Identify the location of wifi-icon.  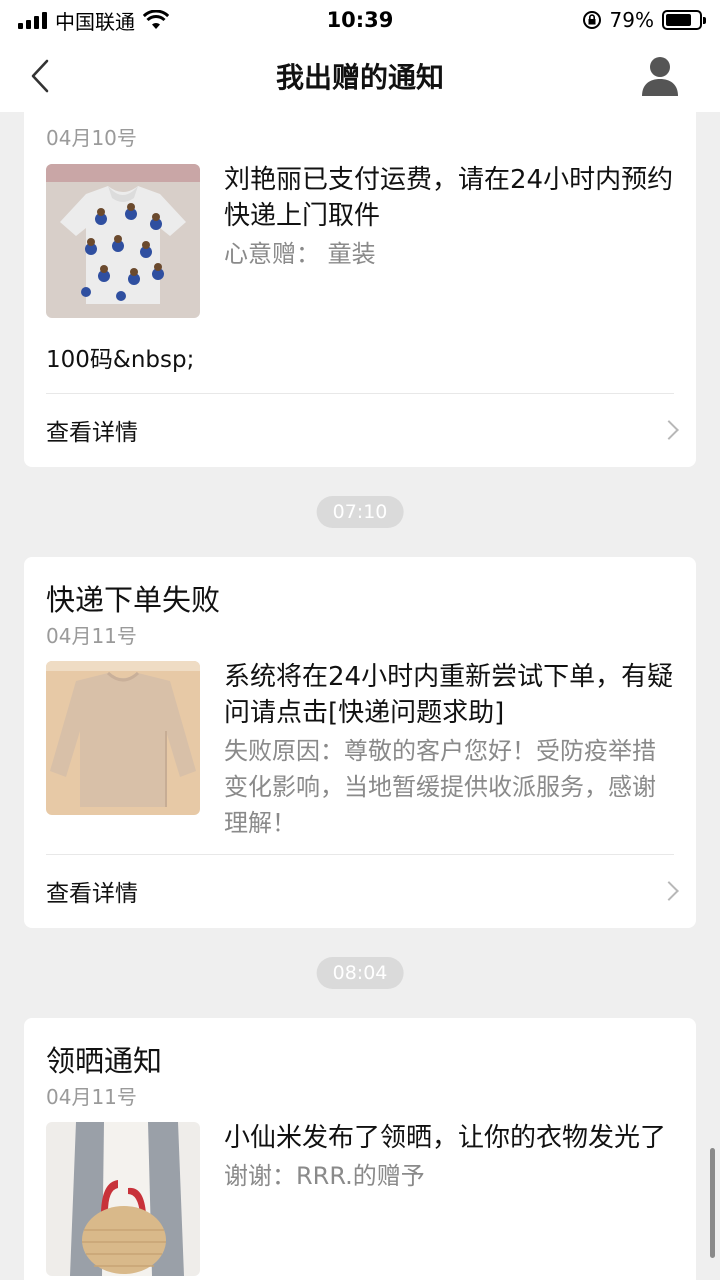
(156, 19).